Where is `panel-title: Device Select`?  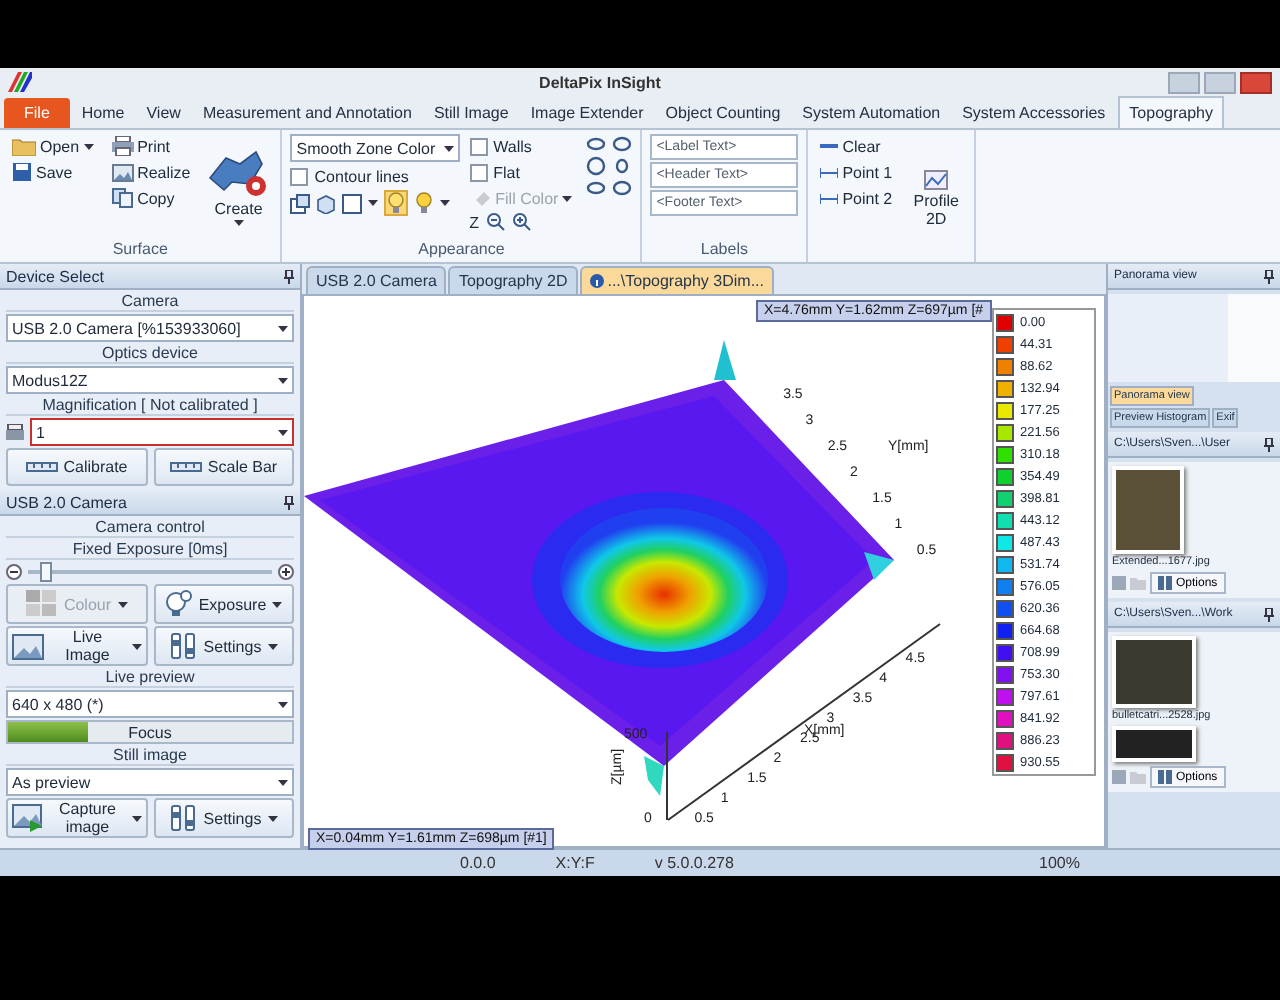 panel-title: Device Select is located at coordinates (55, 276).